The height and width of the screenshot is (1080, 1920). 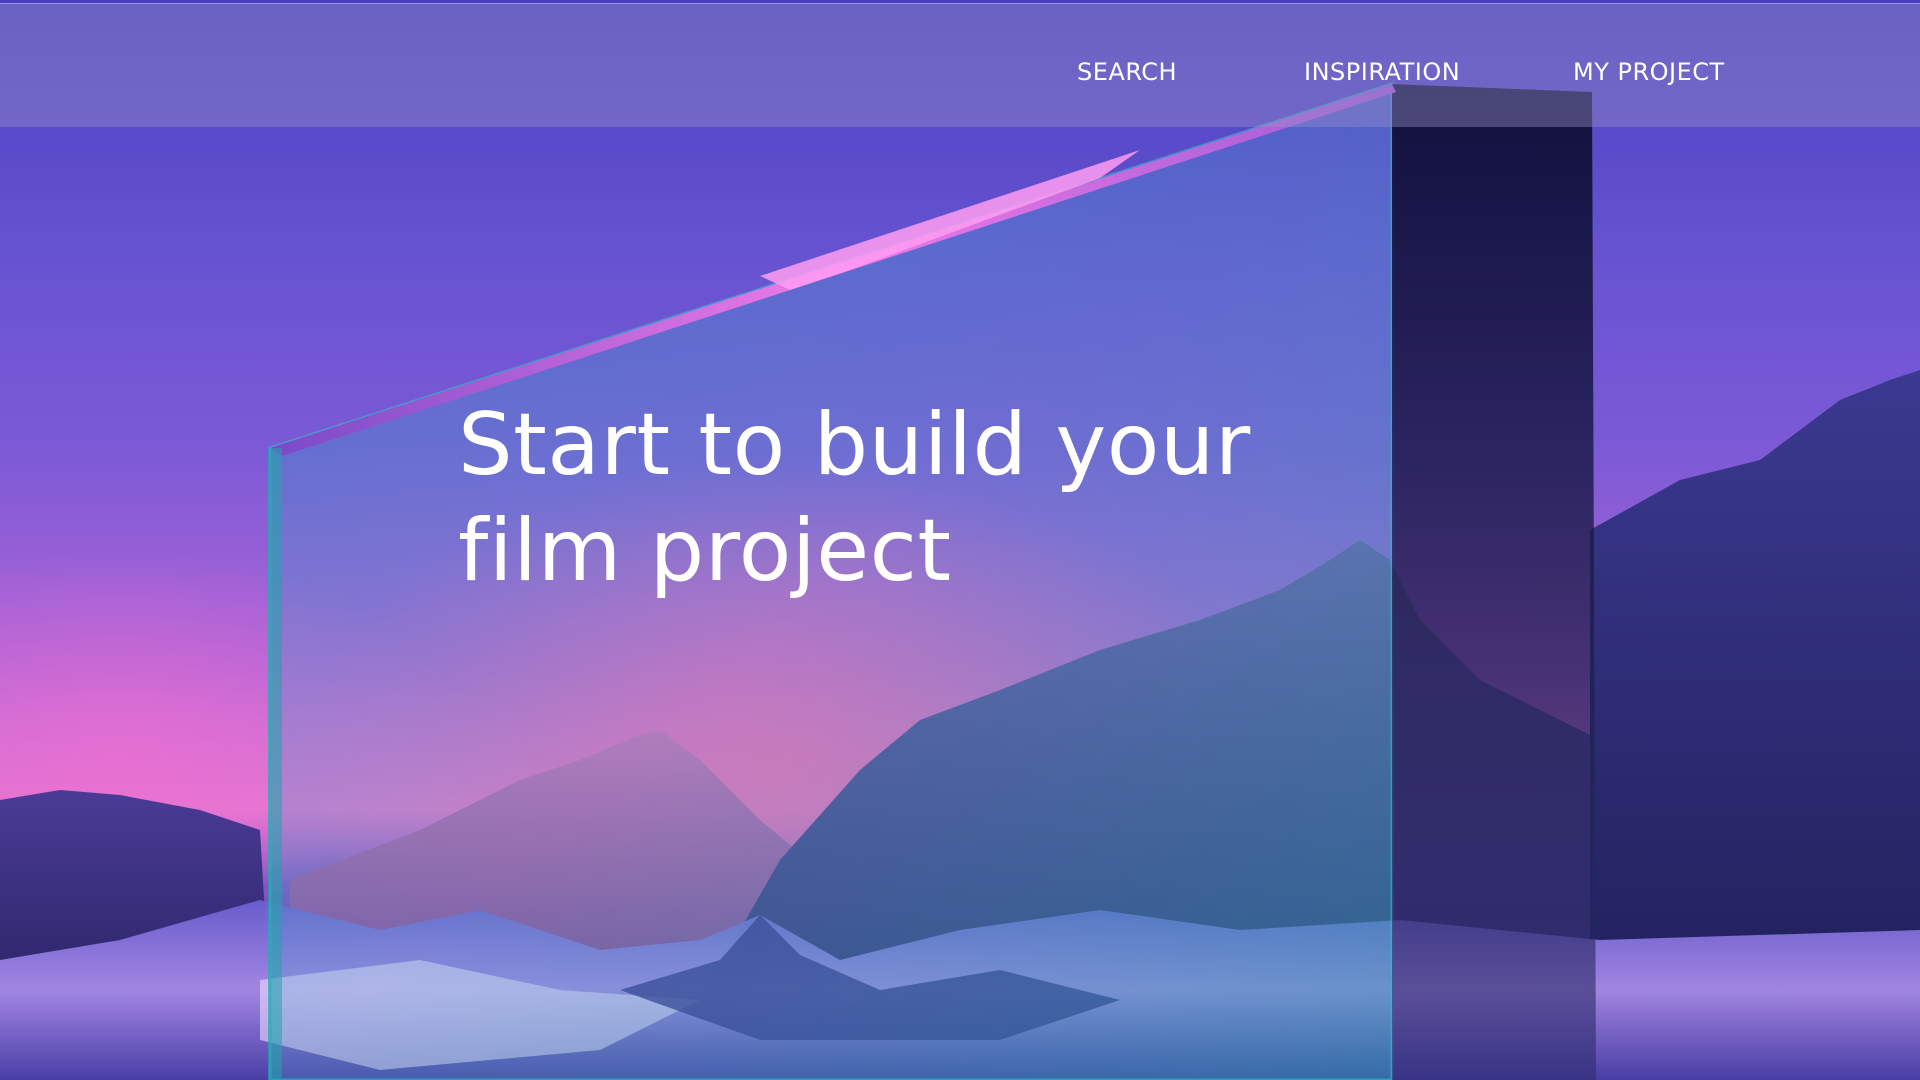 What do you see at coordinates (1127, 72) in the screenshot?
I see `nav-link-search: SEARCH` at bounding box center [1127, 72].